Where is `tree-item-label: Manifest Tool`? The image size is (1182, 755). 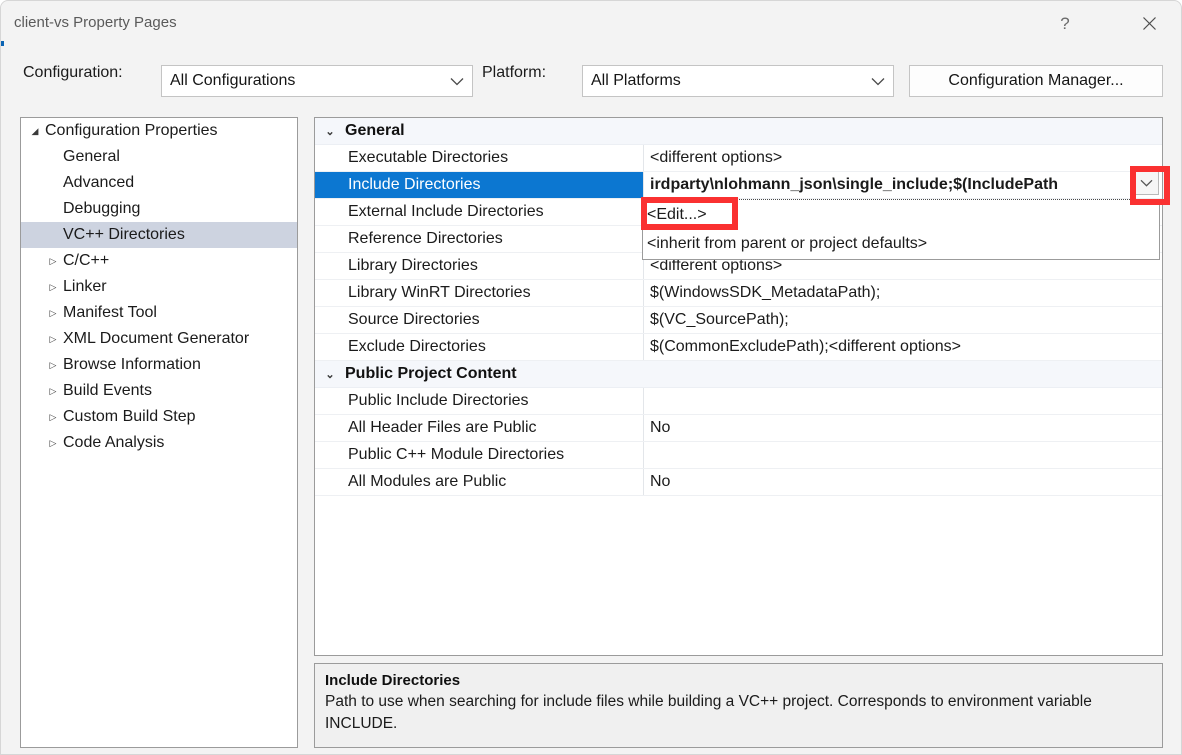
tree-item-label: Manifest Tool is located at coordinates (110, 312).